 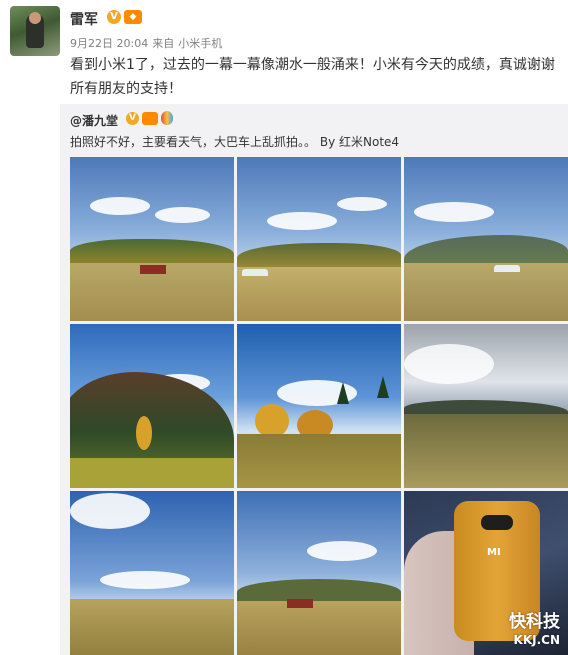 I want to click on camera-lens-icon, so click(x=497, y=522).